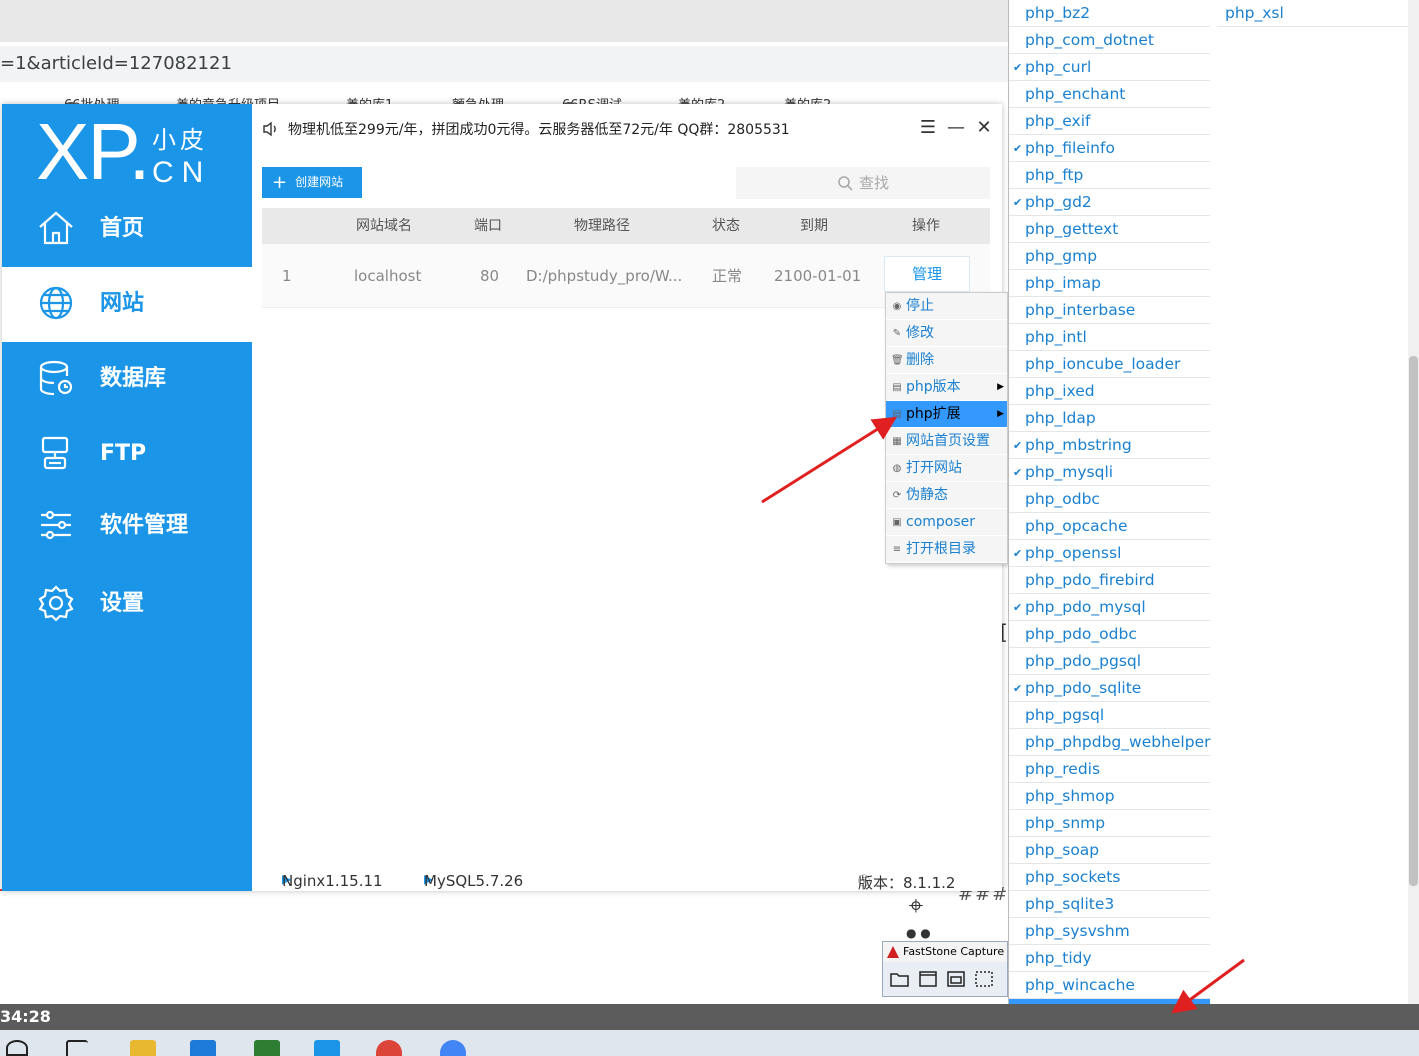 The height and width of the screenshot is (1056, 1419). Describe the element at coordinates (726, 226) in the screenshot. I see `header-status: 状态` at that location.